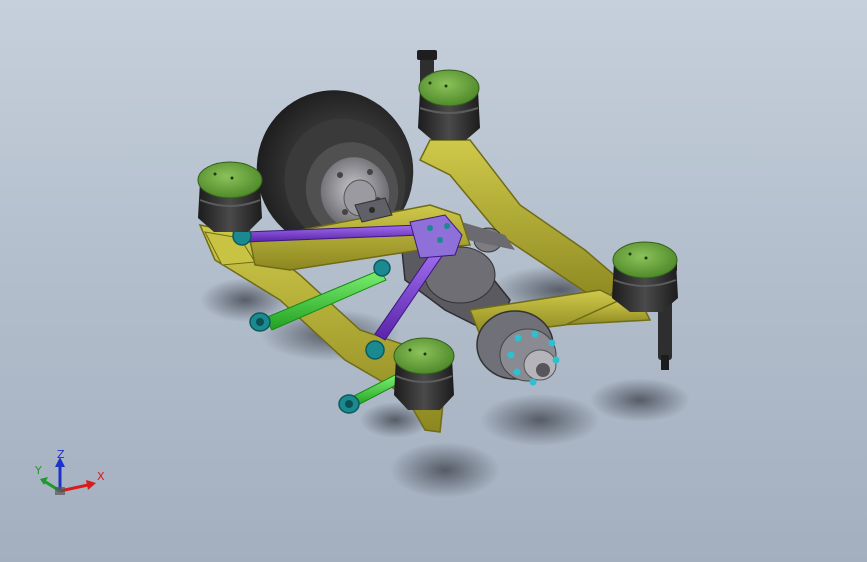 The width and height of the screenshot is (867, 562). I want to click on air-spring-rear-left, so click(449, 104).